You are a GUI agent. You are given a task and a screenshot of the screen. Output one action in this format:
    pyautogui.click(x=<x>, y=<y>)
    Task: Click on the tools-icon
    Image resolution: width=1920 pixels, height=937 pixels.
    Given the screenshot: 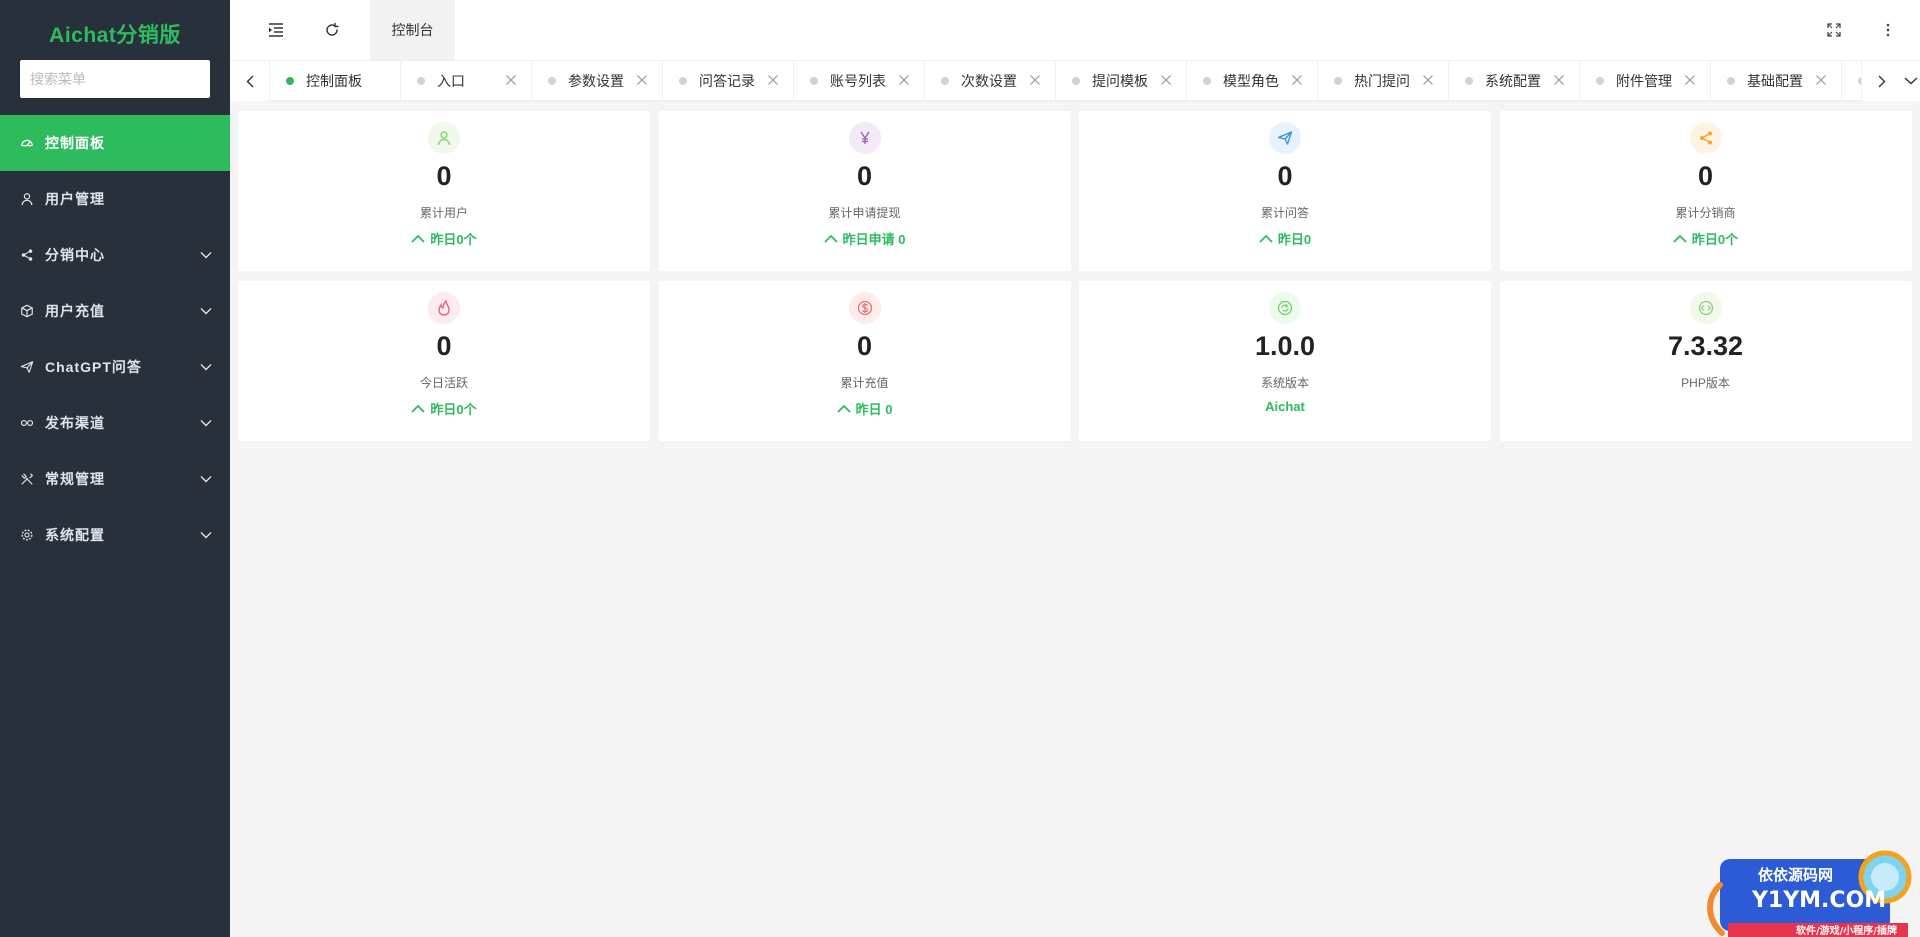 What is the action you would take?
    pyautogui.click(x=27, y=479)
    